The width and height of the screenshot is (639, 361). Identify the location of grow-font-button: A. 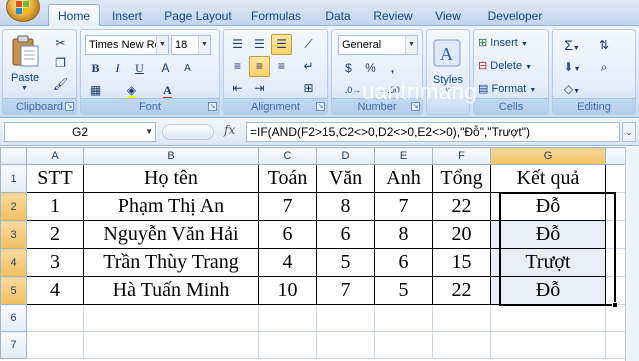
(165, 68).